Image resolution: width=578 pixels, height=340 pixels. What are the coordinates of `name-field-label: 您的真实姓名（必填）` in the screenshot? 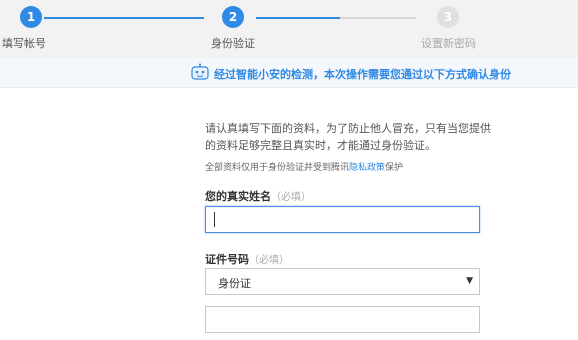 It's located at (258, 196).